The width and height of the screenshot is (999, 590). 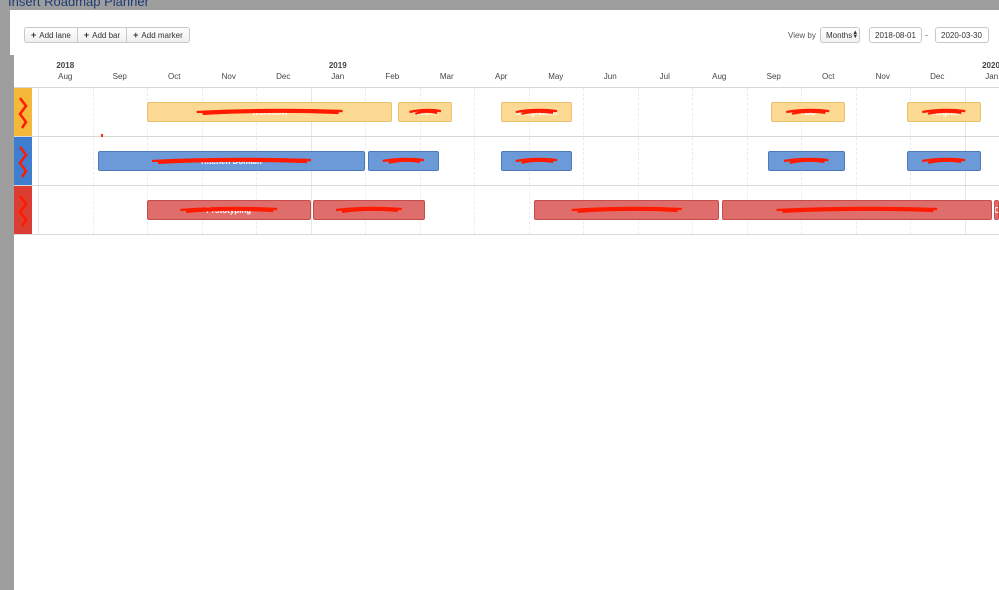 What do you see at coordinates (556, 76) in the screenshot?
I see `month-label: May` at bounding box center [556, 76].